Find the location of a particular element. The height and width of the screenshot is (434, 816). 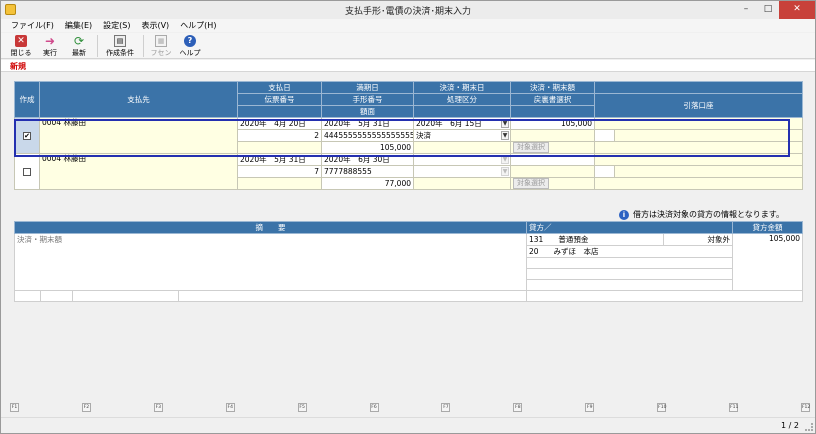

help-button: ? ヘルプ is located at coordinates (190, 46).